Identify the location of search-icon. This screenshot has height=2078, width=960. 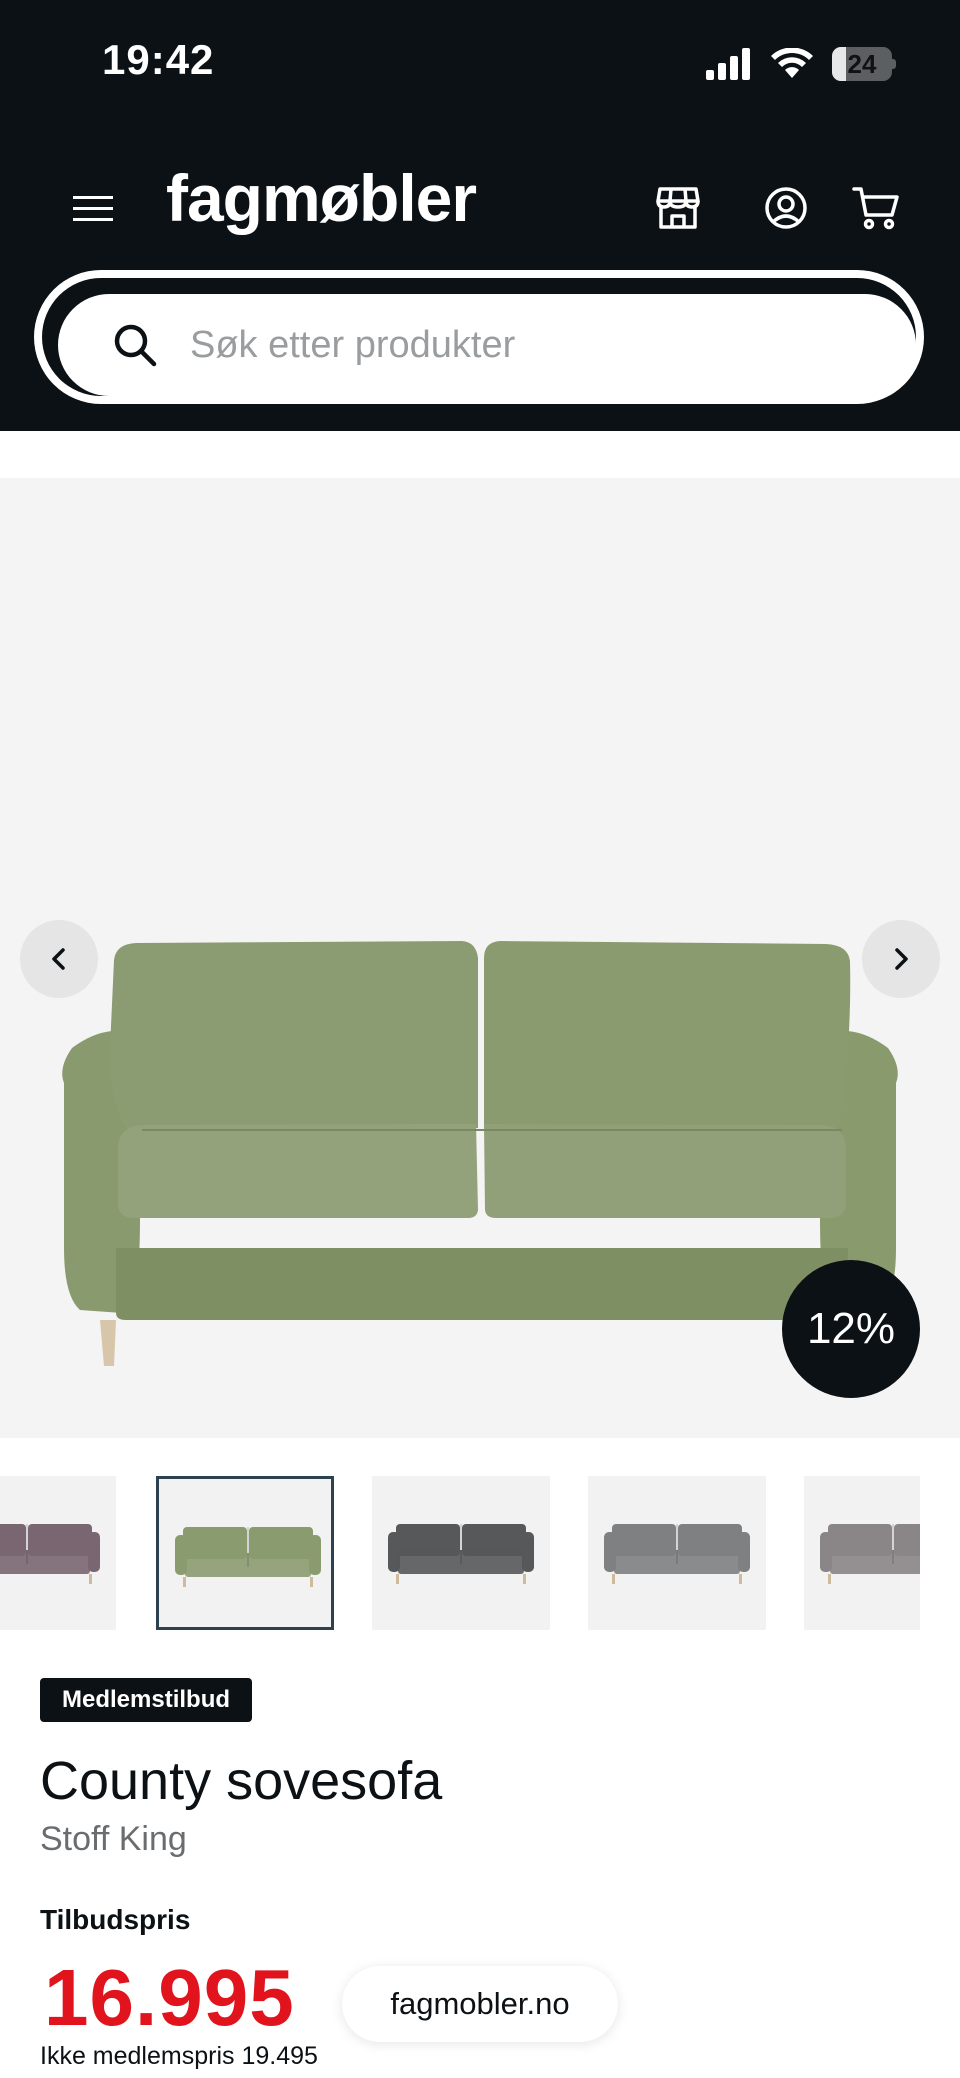
(135, 345).